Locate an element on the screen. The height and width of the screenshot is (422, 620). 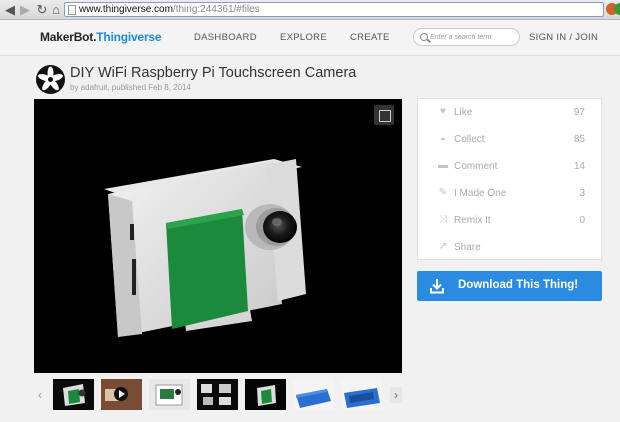
avatar is located at coordinates (50, 79).